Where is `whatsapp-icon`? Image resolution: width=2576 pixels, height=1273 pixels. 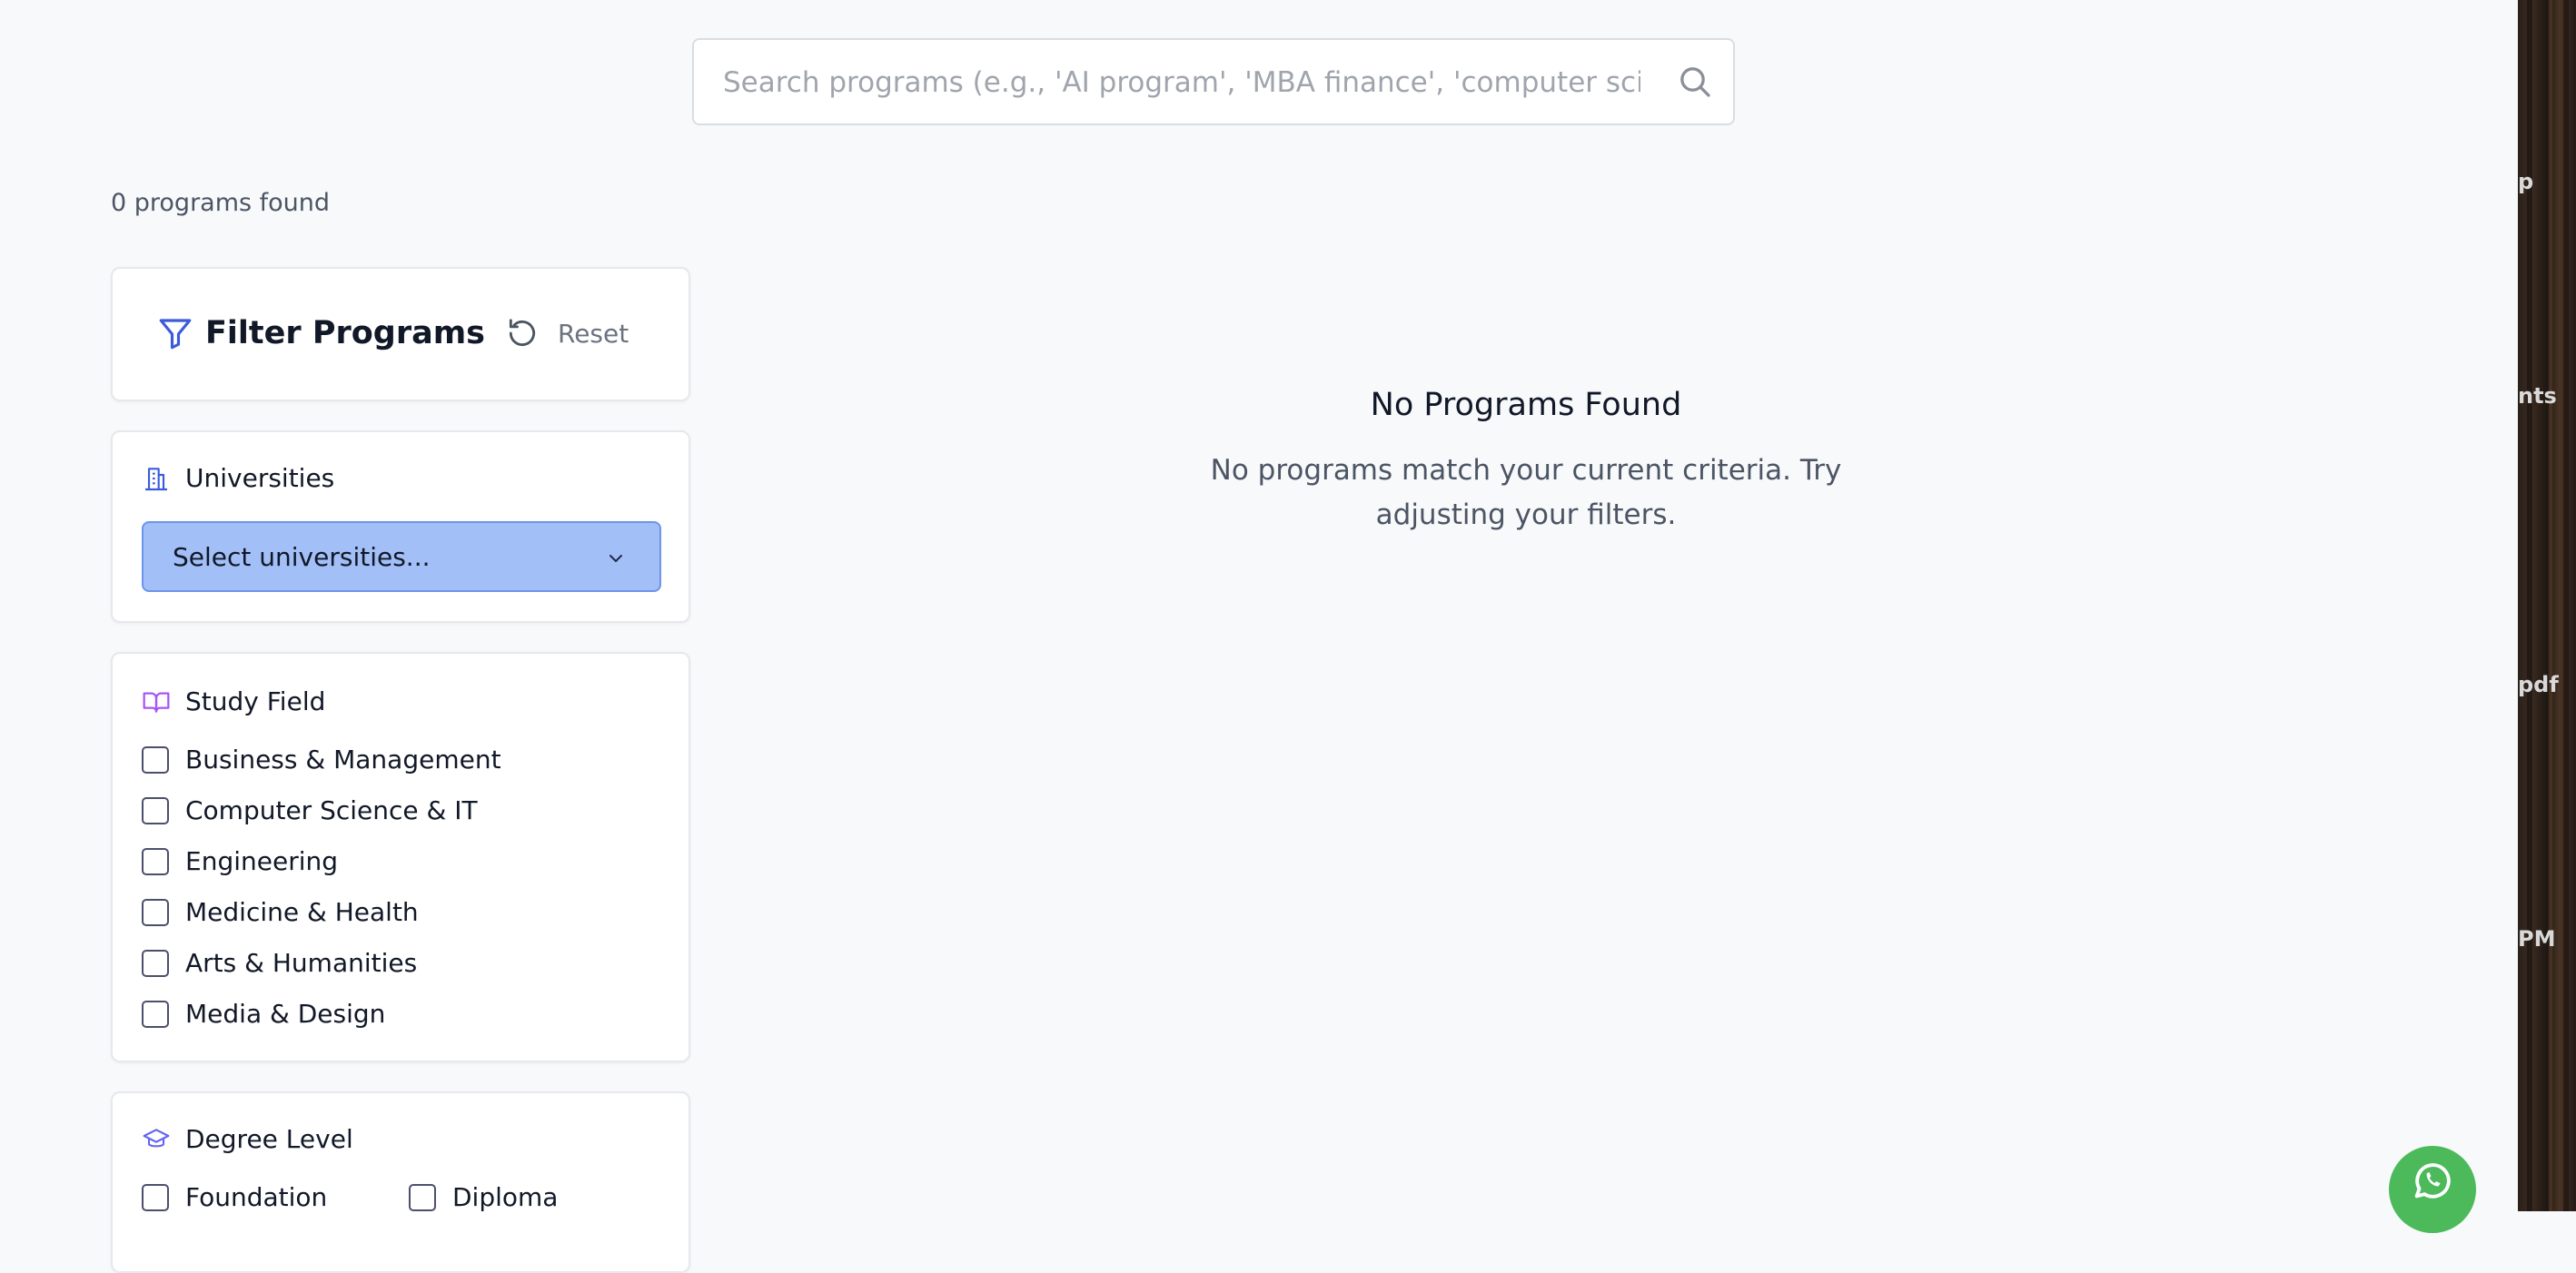 whatsapp-icon is located at coordinates (2432, 1181).